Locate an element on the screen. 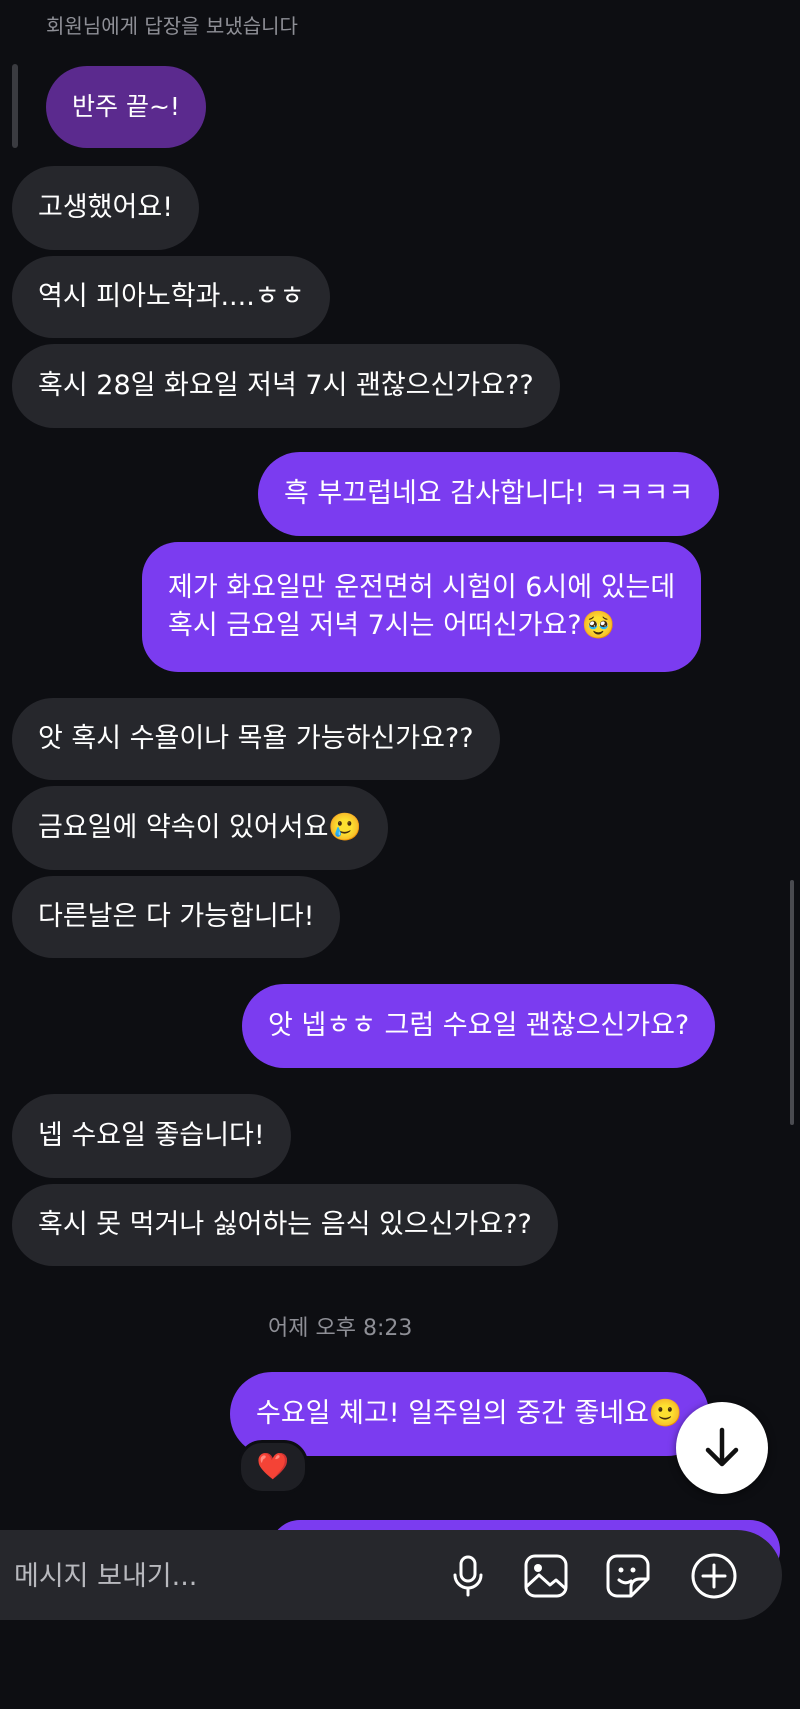 The height and width of the screenshot is (1709, 800). sticker-icon is located at coordinates (628, 1576).